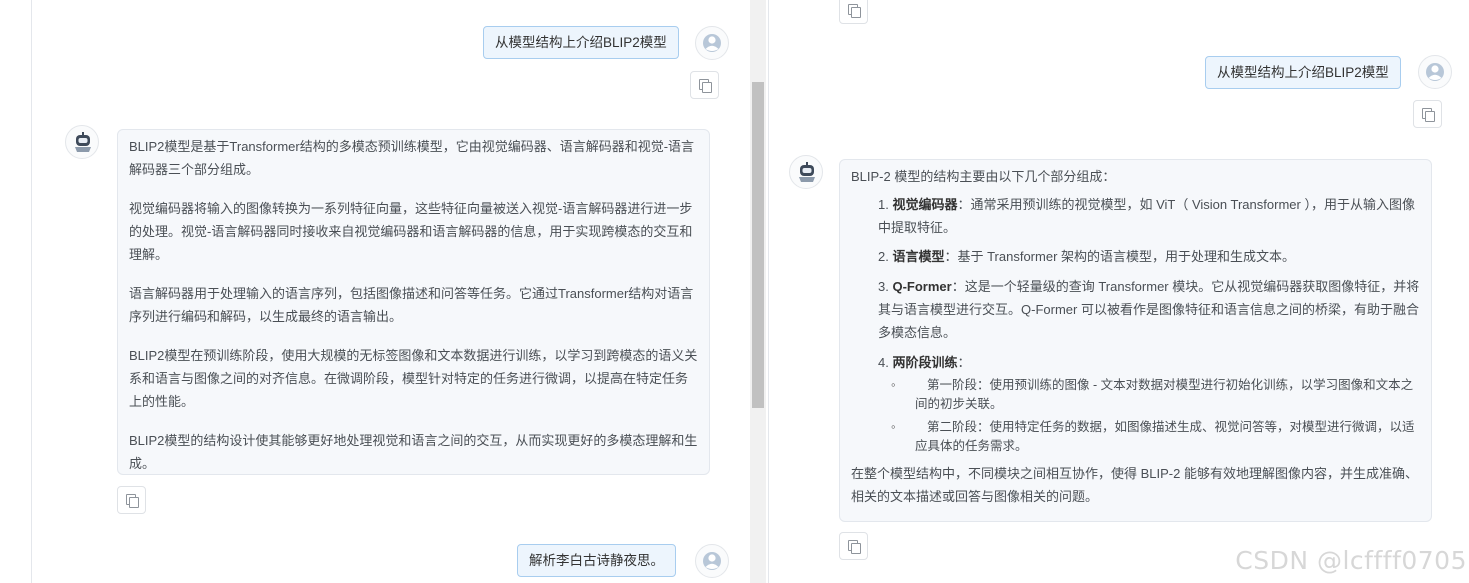  I want to click on user-message-text: 解析李白古诗静夜思。, so click(596, 560).